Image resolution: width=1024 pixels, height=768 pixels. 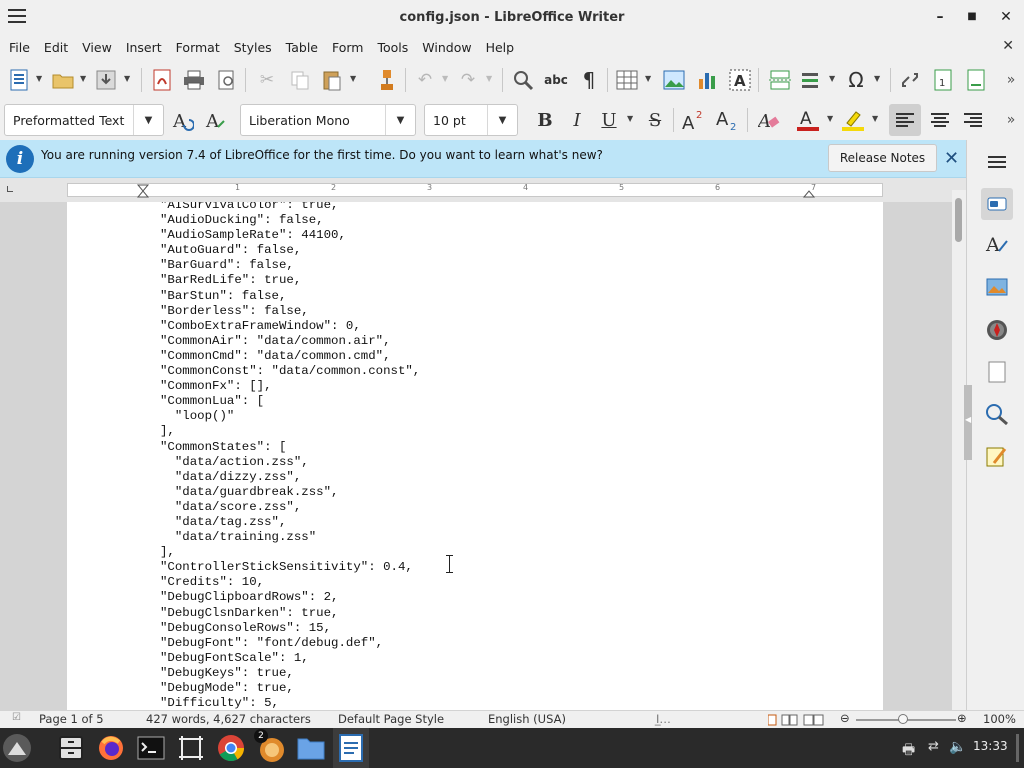 What do you see at coordinates (951, 158) in the screenshot?
I see `close-infobar-icon: ✕` at bounding box center [951, 158].